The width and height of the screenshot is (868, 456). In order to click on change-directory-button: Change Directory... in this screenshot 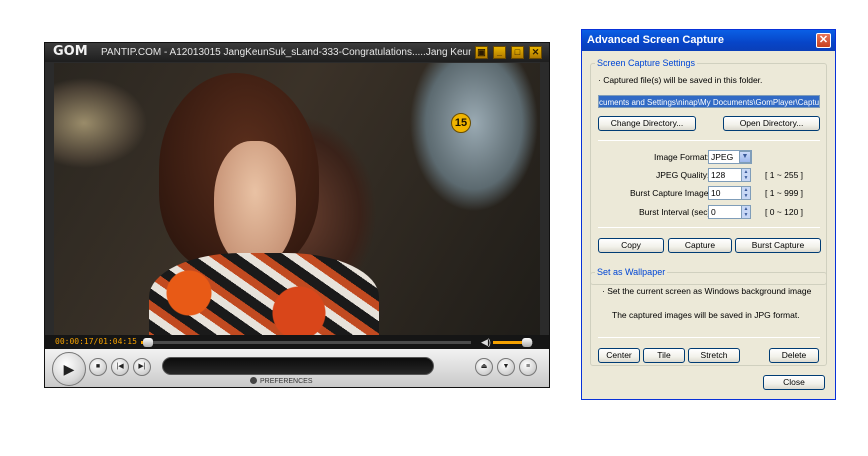, I will do `click(647, 123)`.